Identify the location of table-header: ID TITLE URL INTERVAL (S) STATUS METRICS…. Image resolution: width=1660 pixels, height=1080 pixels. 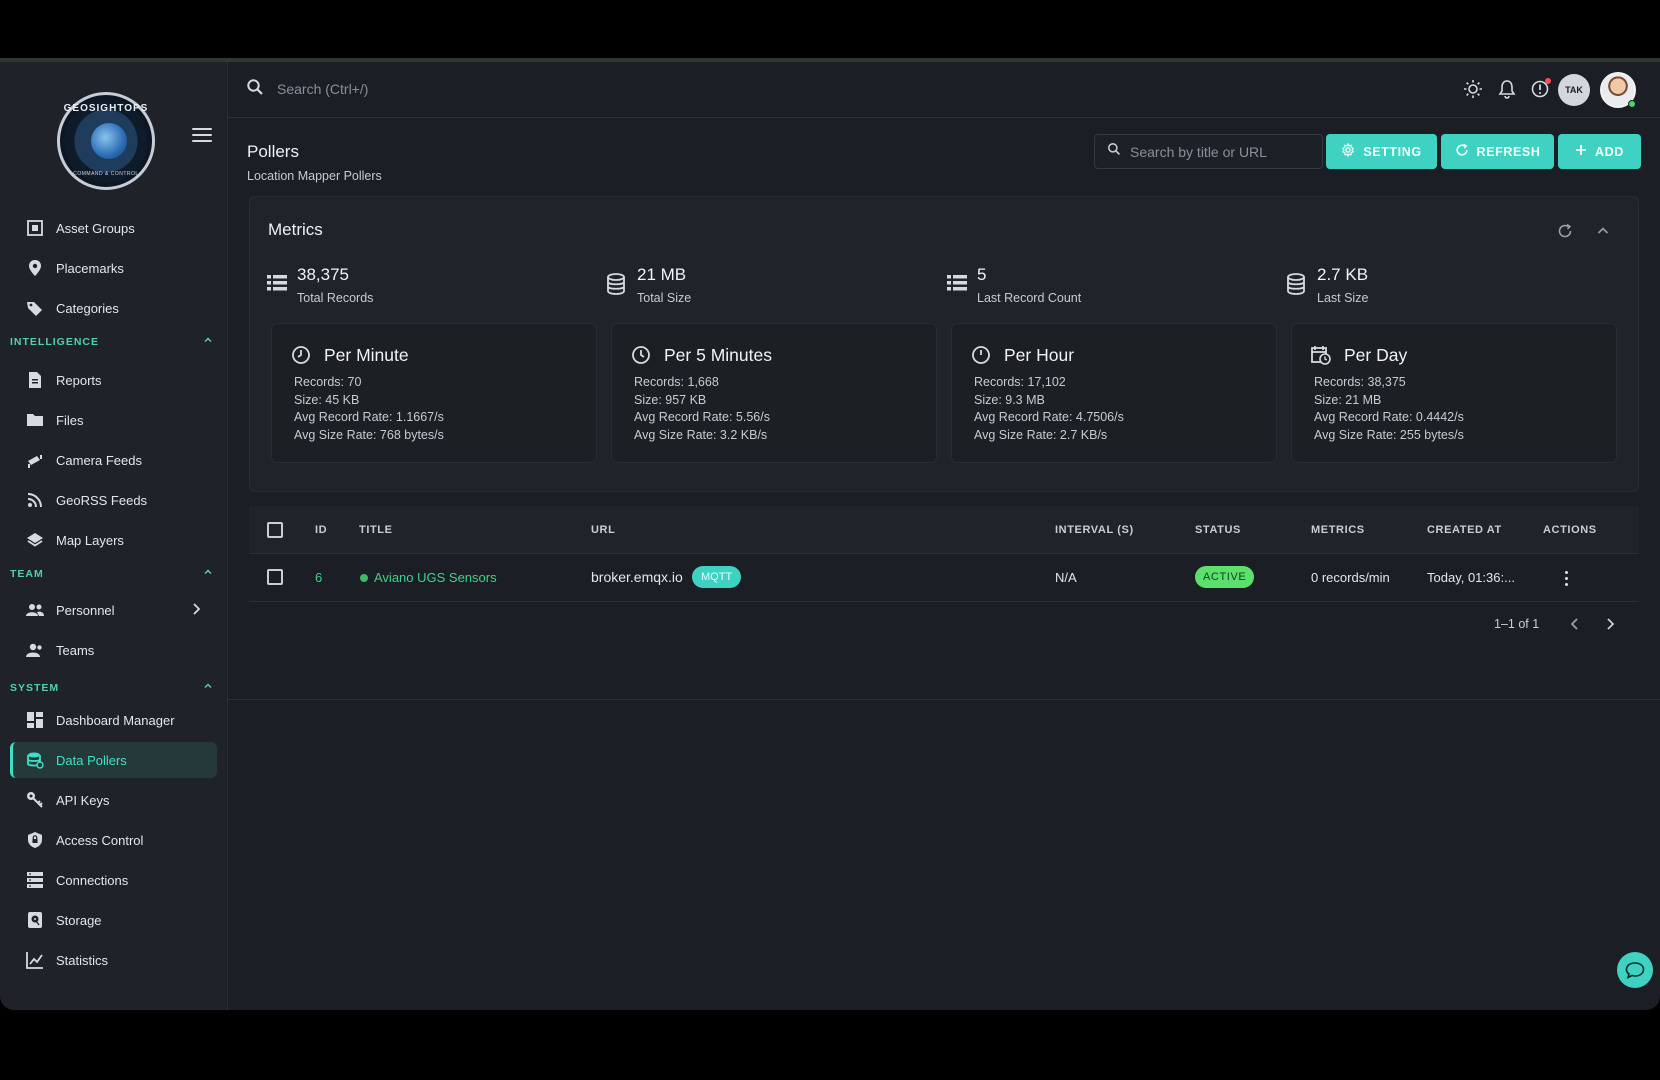
(944, 530).